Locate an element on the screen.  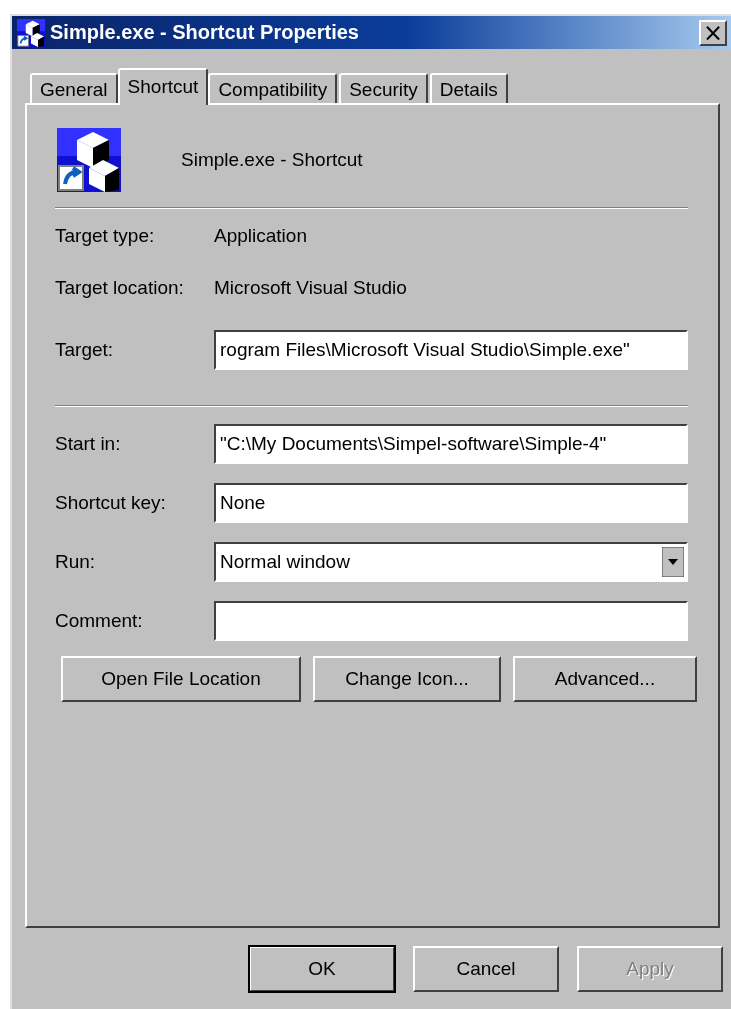
text-field: None is located at coordinates (451, 503).